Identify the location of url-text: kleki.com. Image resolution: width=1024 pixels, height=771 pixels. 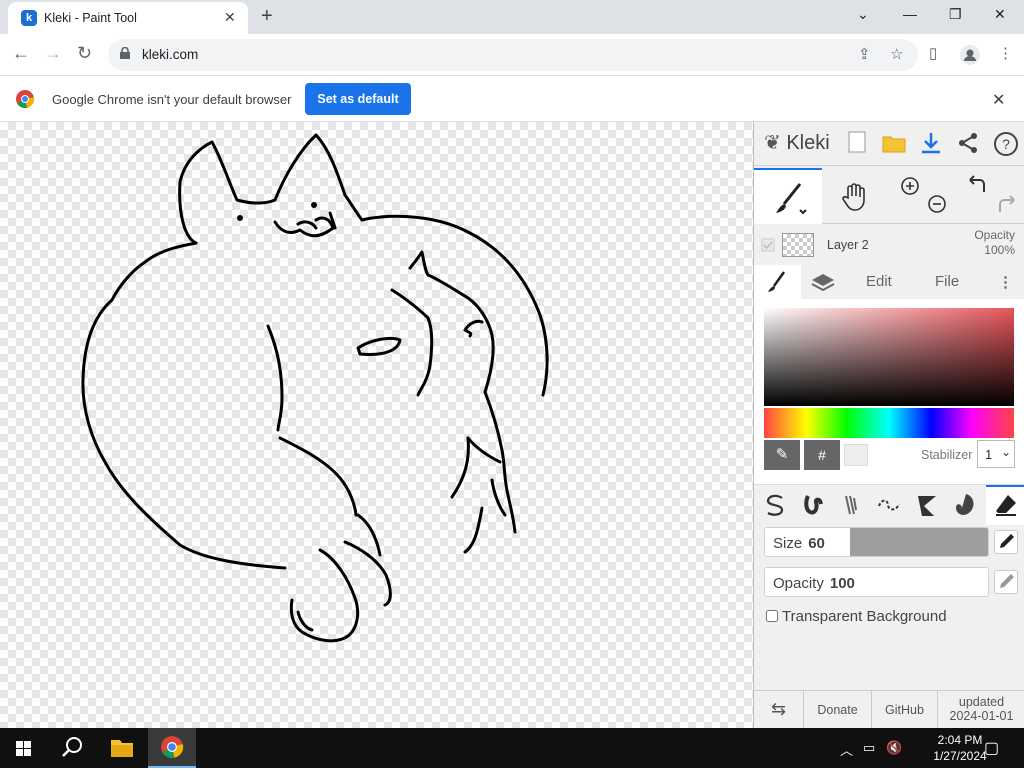
(170, 54).